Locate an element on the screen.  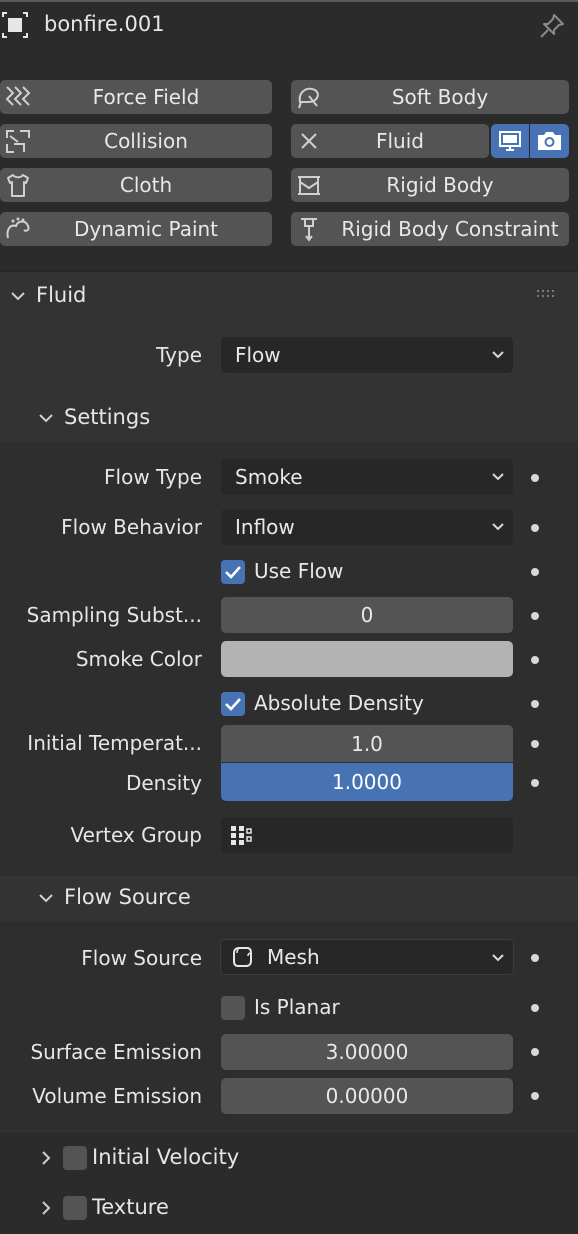
flow-behavior-label: Flow Behavior is located at coordinates (131, 527).